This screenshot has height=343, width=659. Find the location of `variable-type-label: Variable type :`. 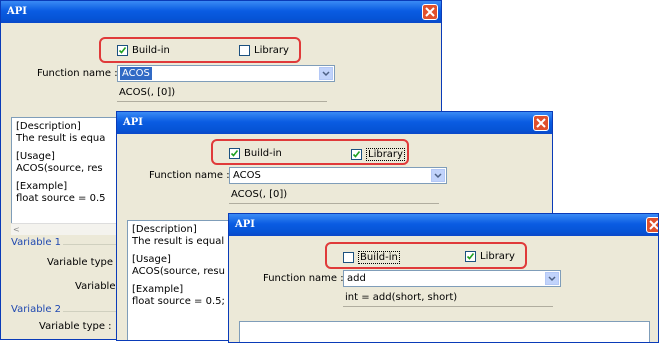

variable-type-label: Variable type : is located at coordinates (83, 262).